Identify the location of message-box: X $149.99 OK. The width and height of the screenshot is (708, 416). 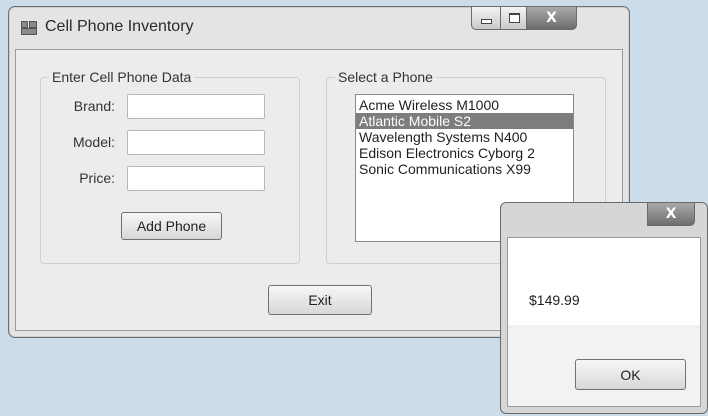
(604, 308).